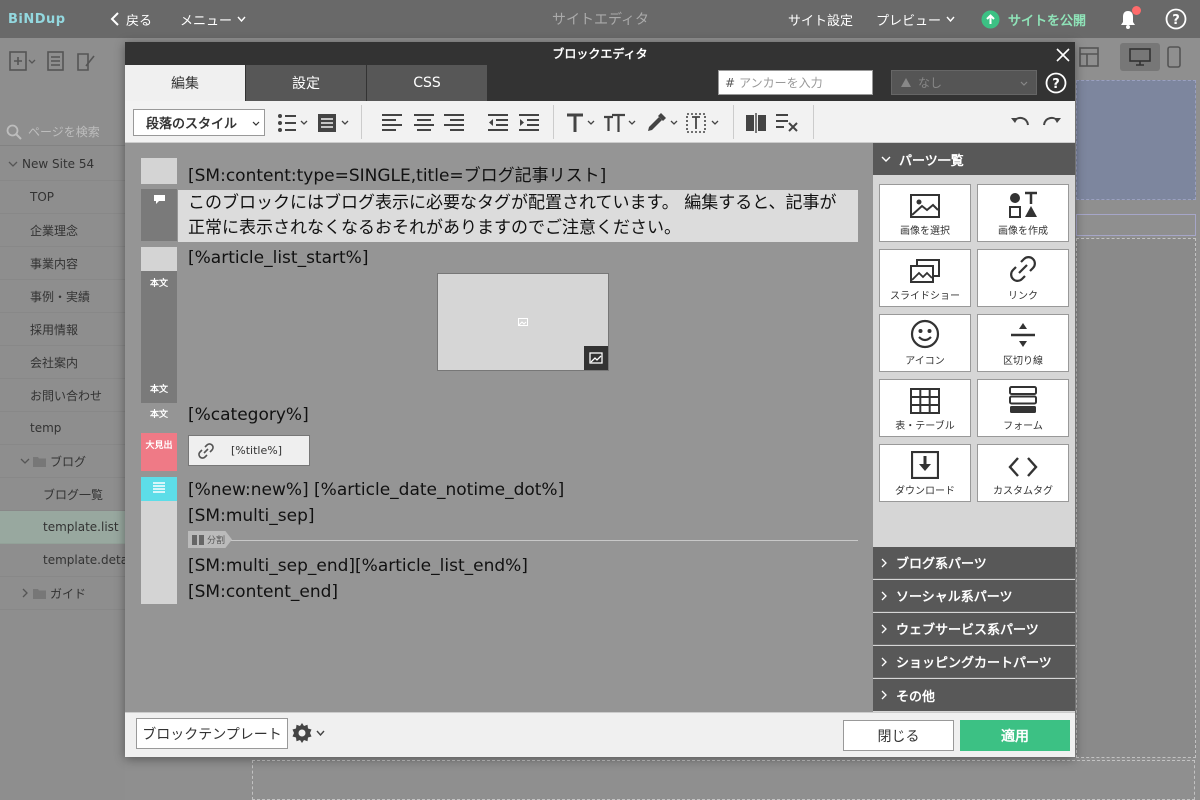  What do you see at coordinates (251, 516) in the screenshot?
I see `multi-sep-tag: [SM:multi_sep]` at bounding box center [251, 516].